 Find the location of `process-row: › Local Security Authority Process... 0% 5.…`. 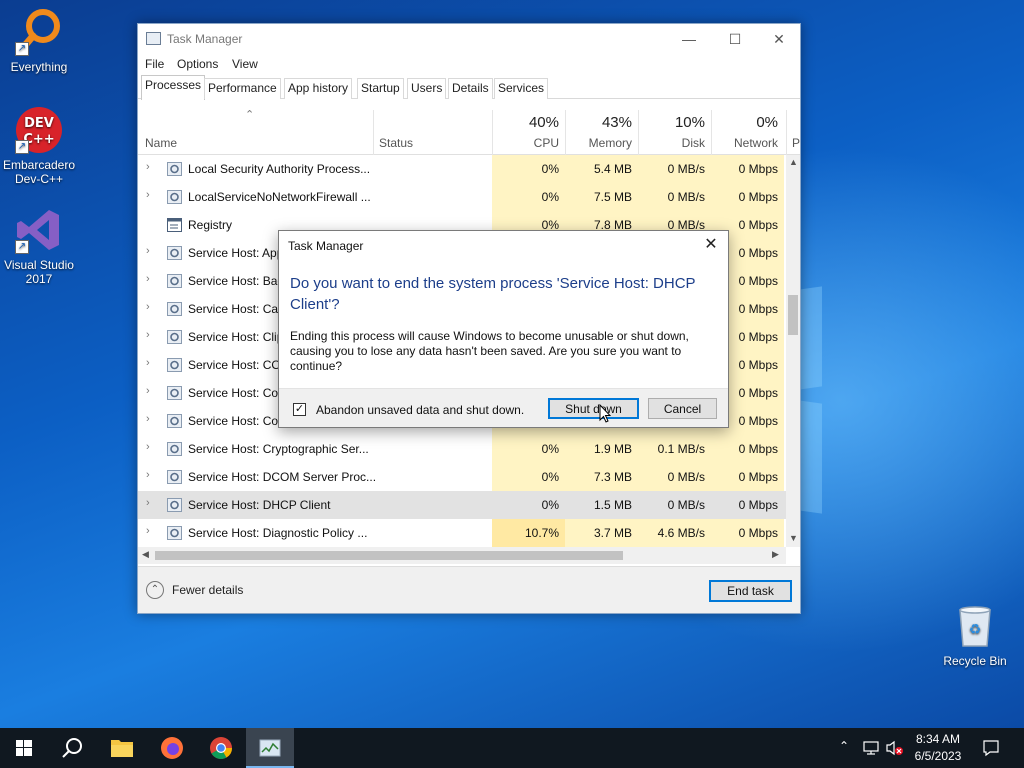

process-row: › Local Security Authority Process... 0% 5.… is located at coordinates (462, 169).